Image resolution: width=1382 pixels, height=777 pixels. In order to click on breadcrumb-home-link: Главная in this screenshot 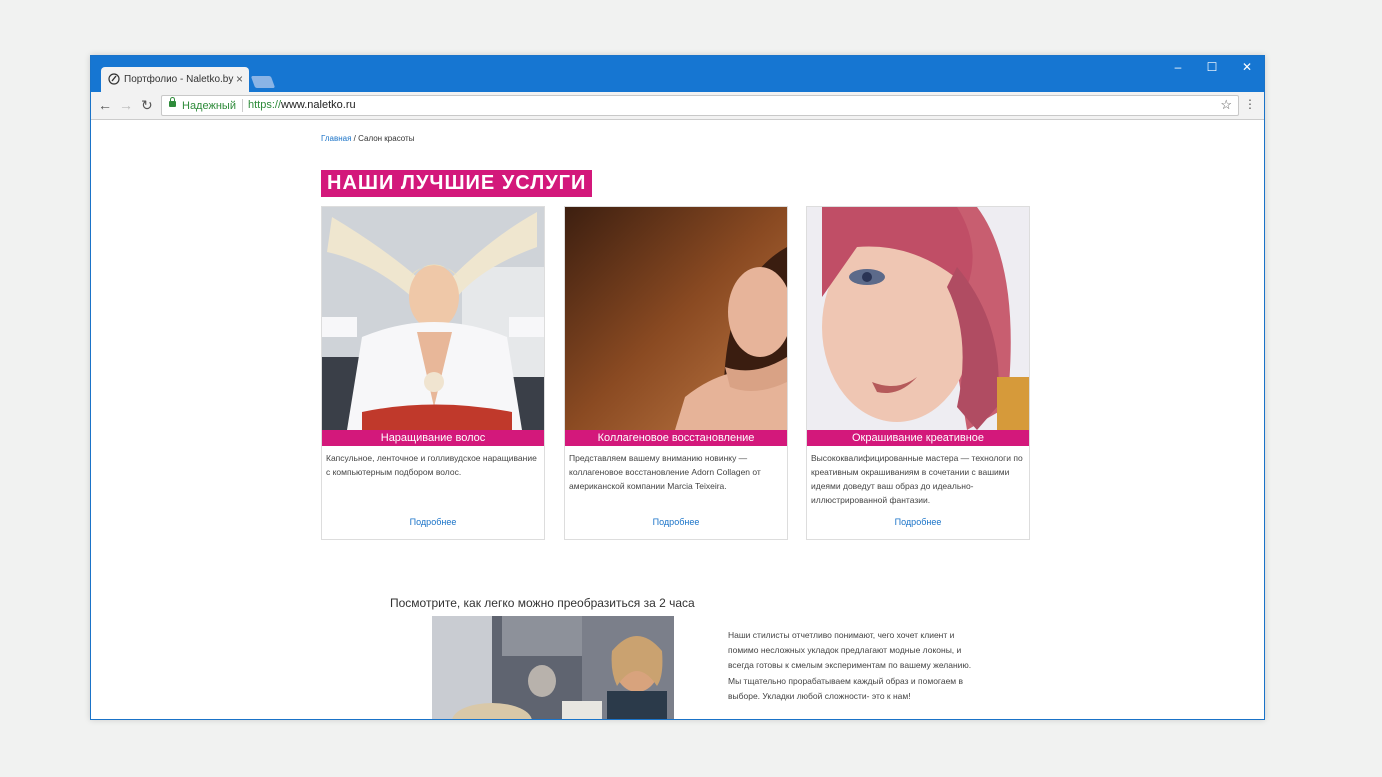, I will do `click(336, 138)`.